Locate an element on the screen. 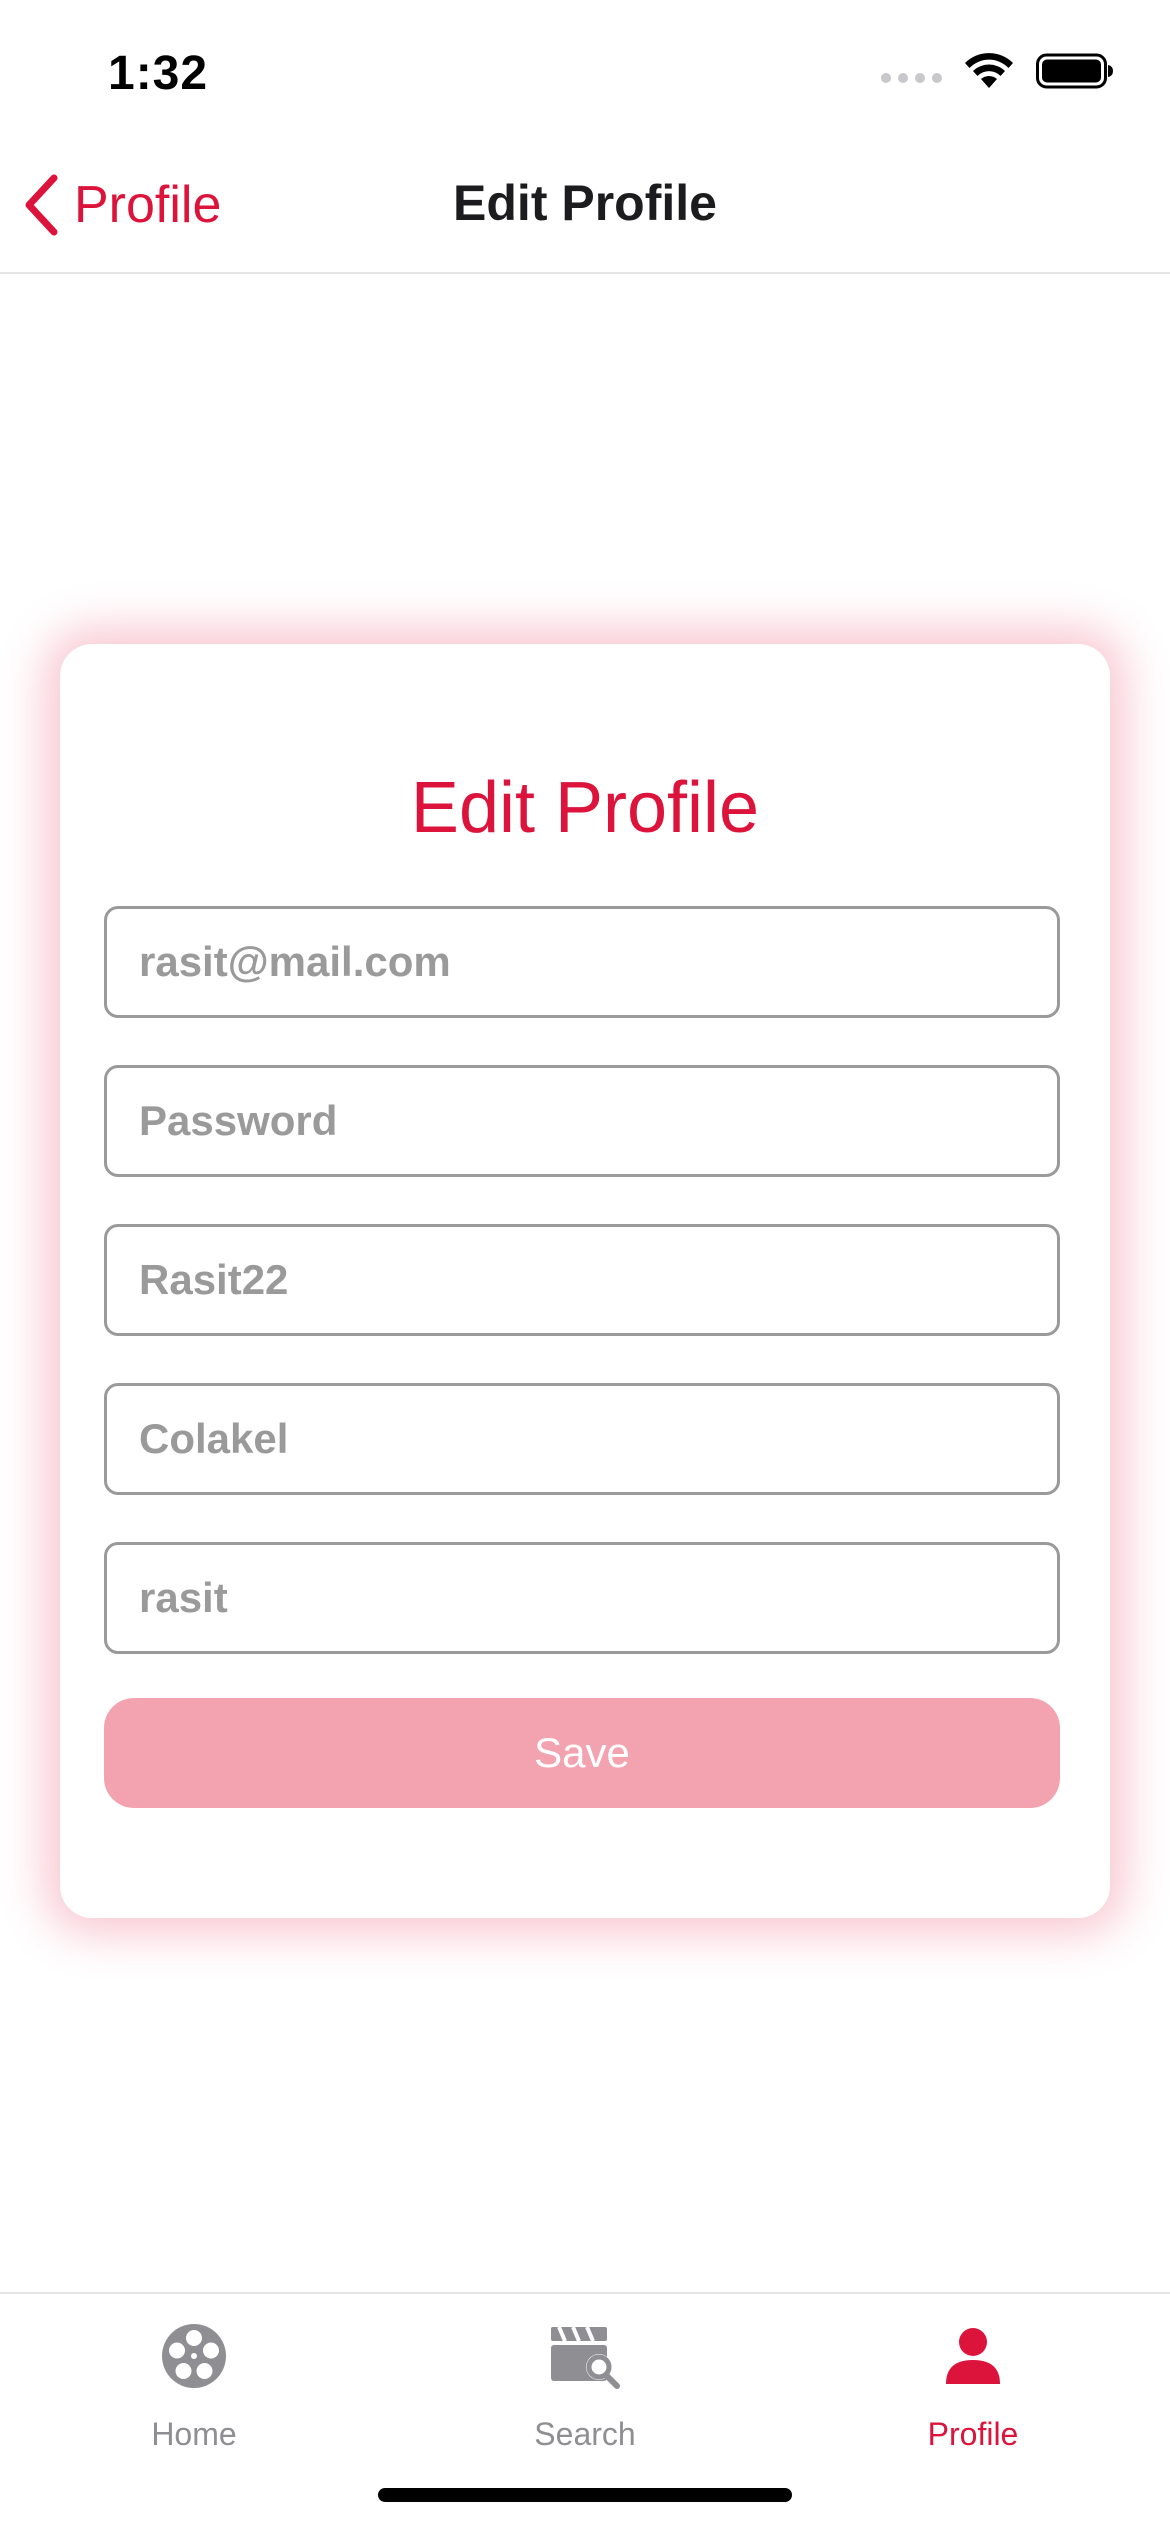 The height and width of the screenshot is (2532, 1170). card-title: Edit Profile is located at coordinates (585, 808).